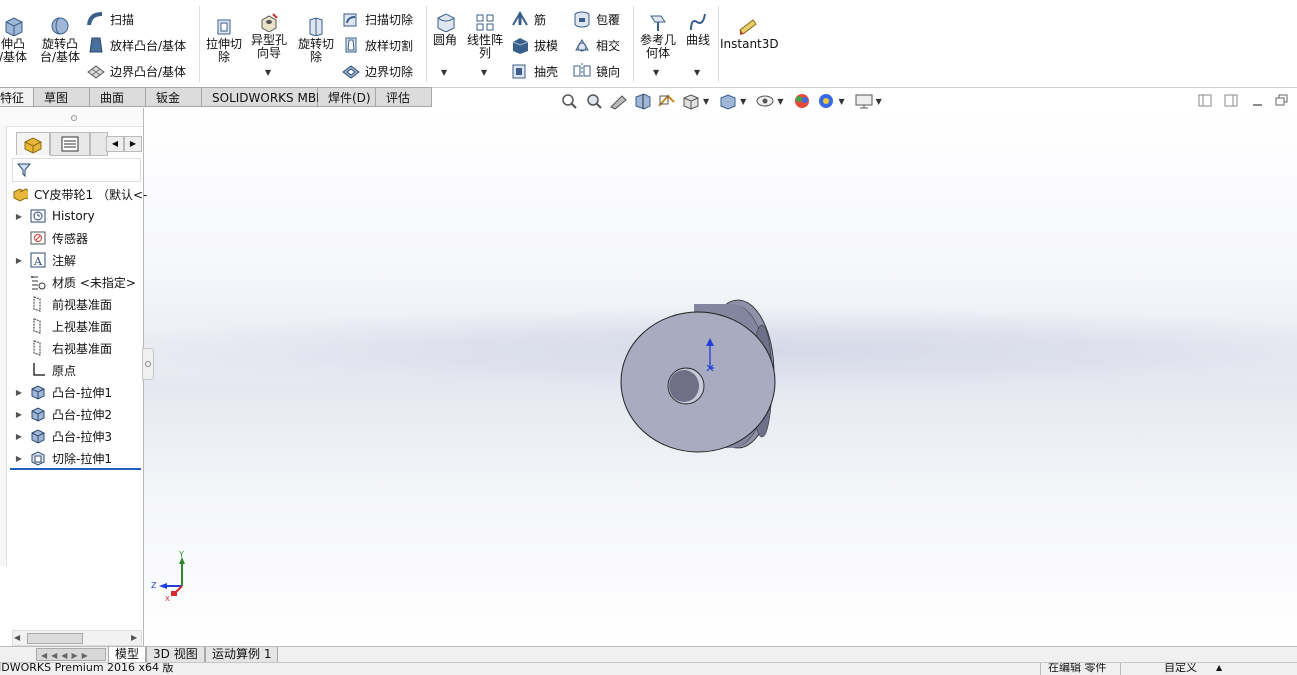 The height and width of the screenshot is (675, 1297). I want to click on fillet-dropdown-icon: ▼, so click(444, 72).